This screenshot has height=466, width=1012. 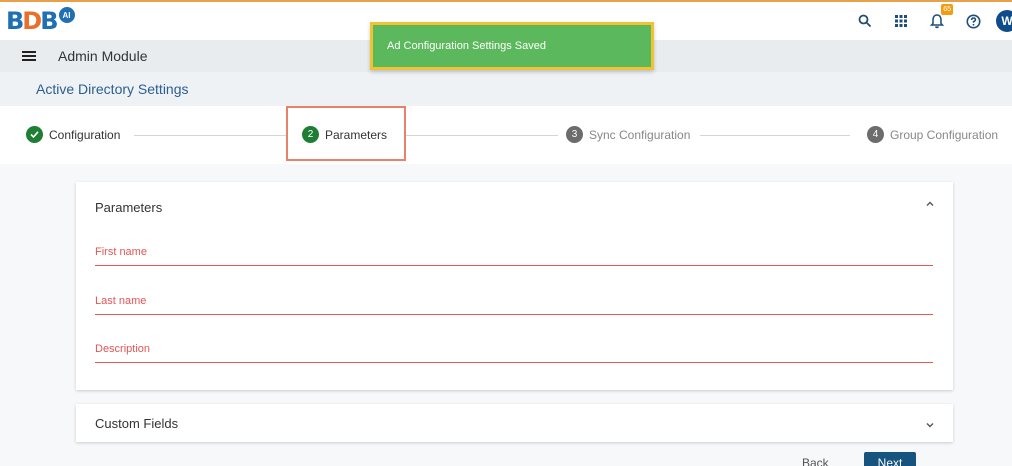 What do you see at coordinates (944, 134) in the screenshot?
I see `step-label: Group Configuration` at bounding box center [944, 134].